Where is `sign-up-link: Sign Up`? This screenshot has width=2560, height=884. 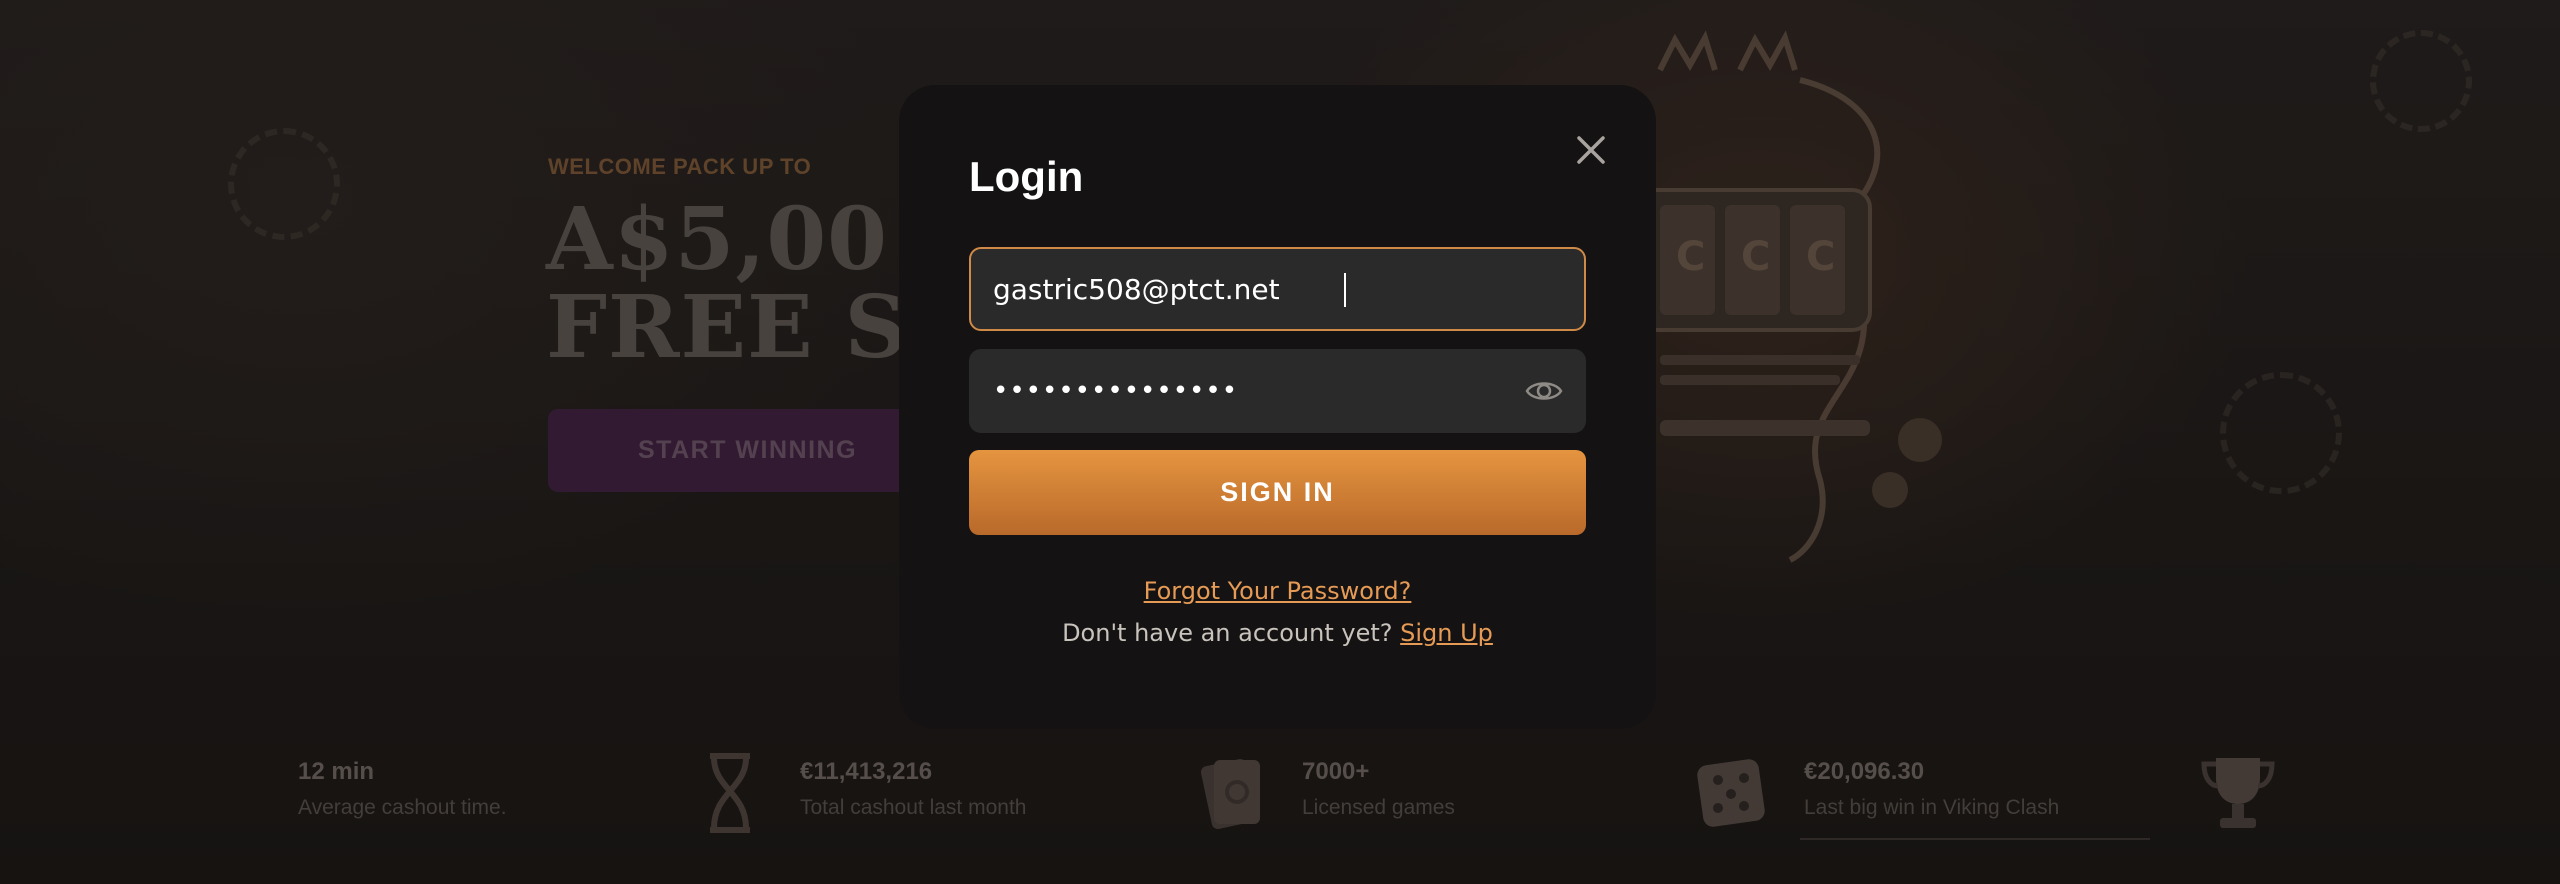
sign-up-link: Sign Up is located at coordinates (1446, 633).